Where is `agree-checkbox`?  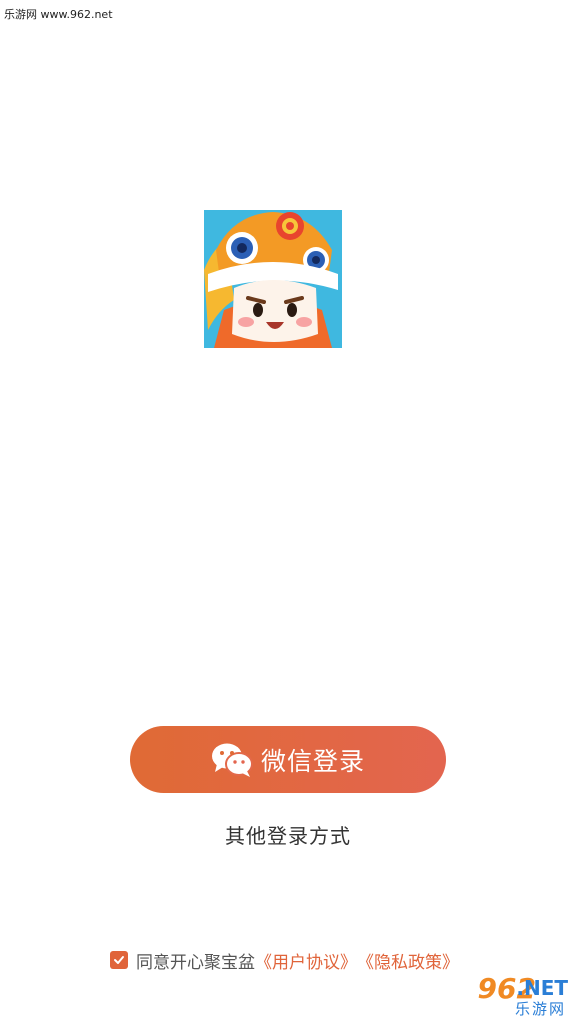 agree-checkbox is located at coordinates (119, 960).